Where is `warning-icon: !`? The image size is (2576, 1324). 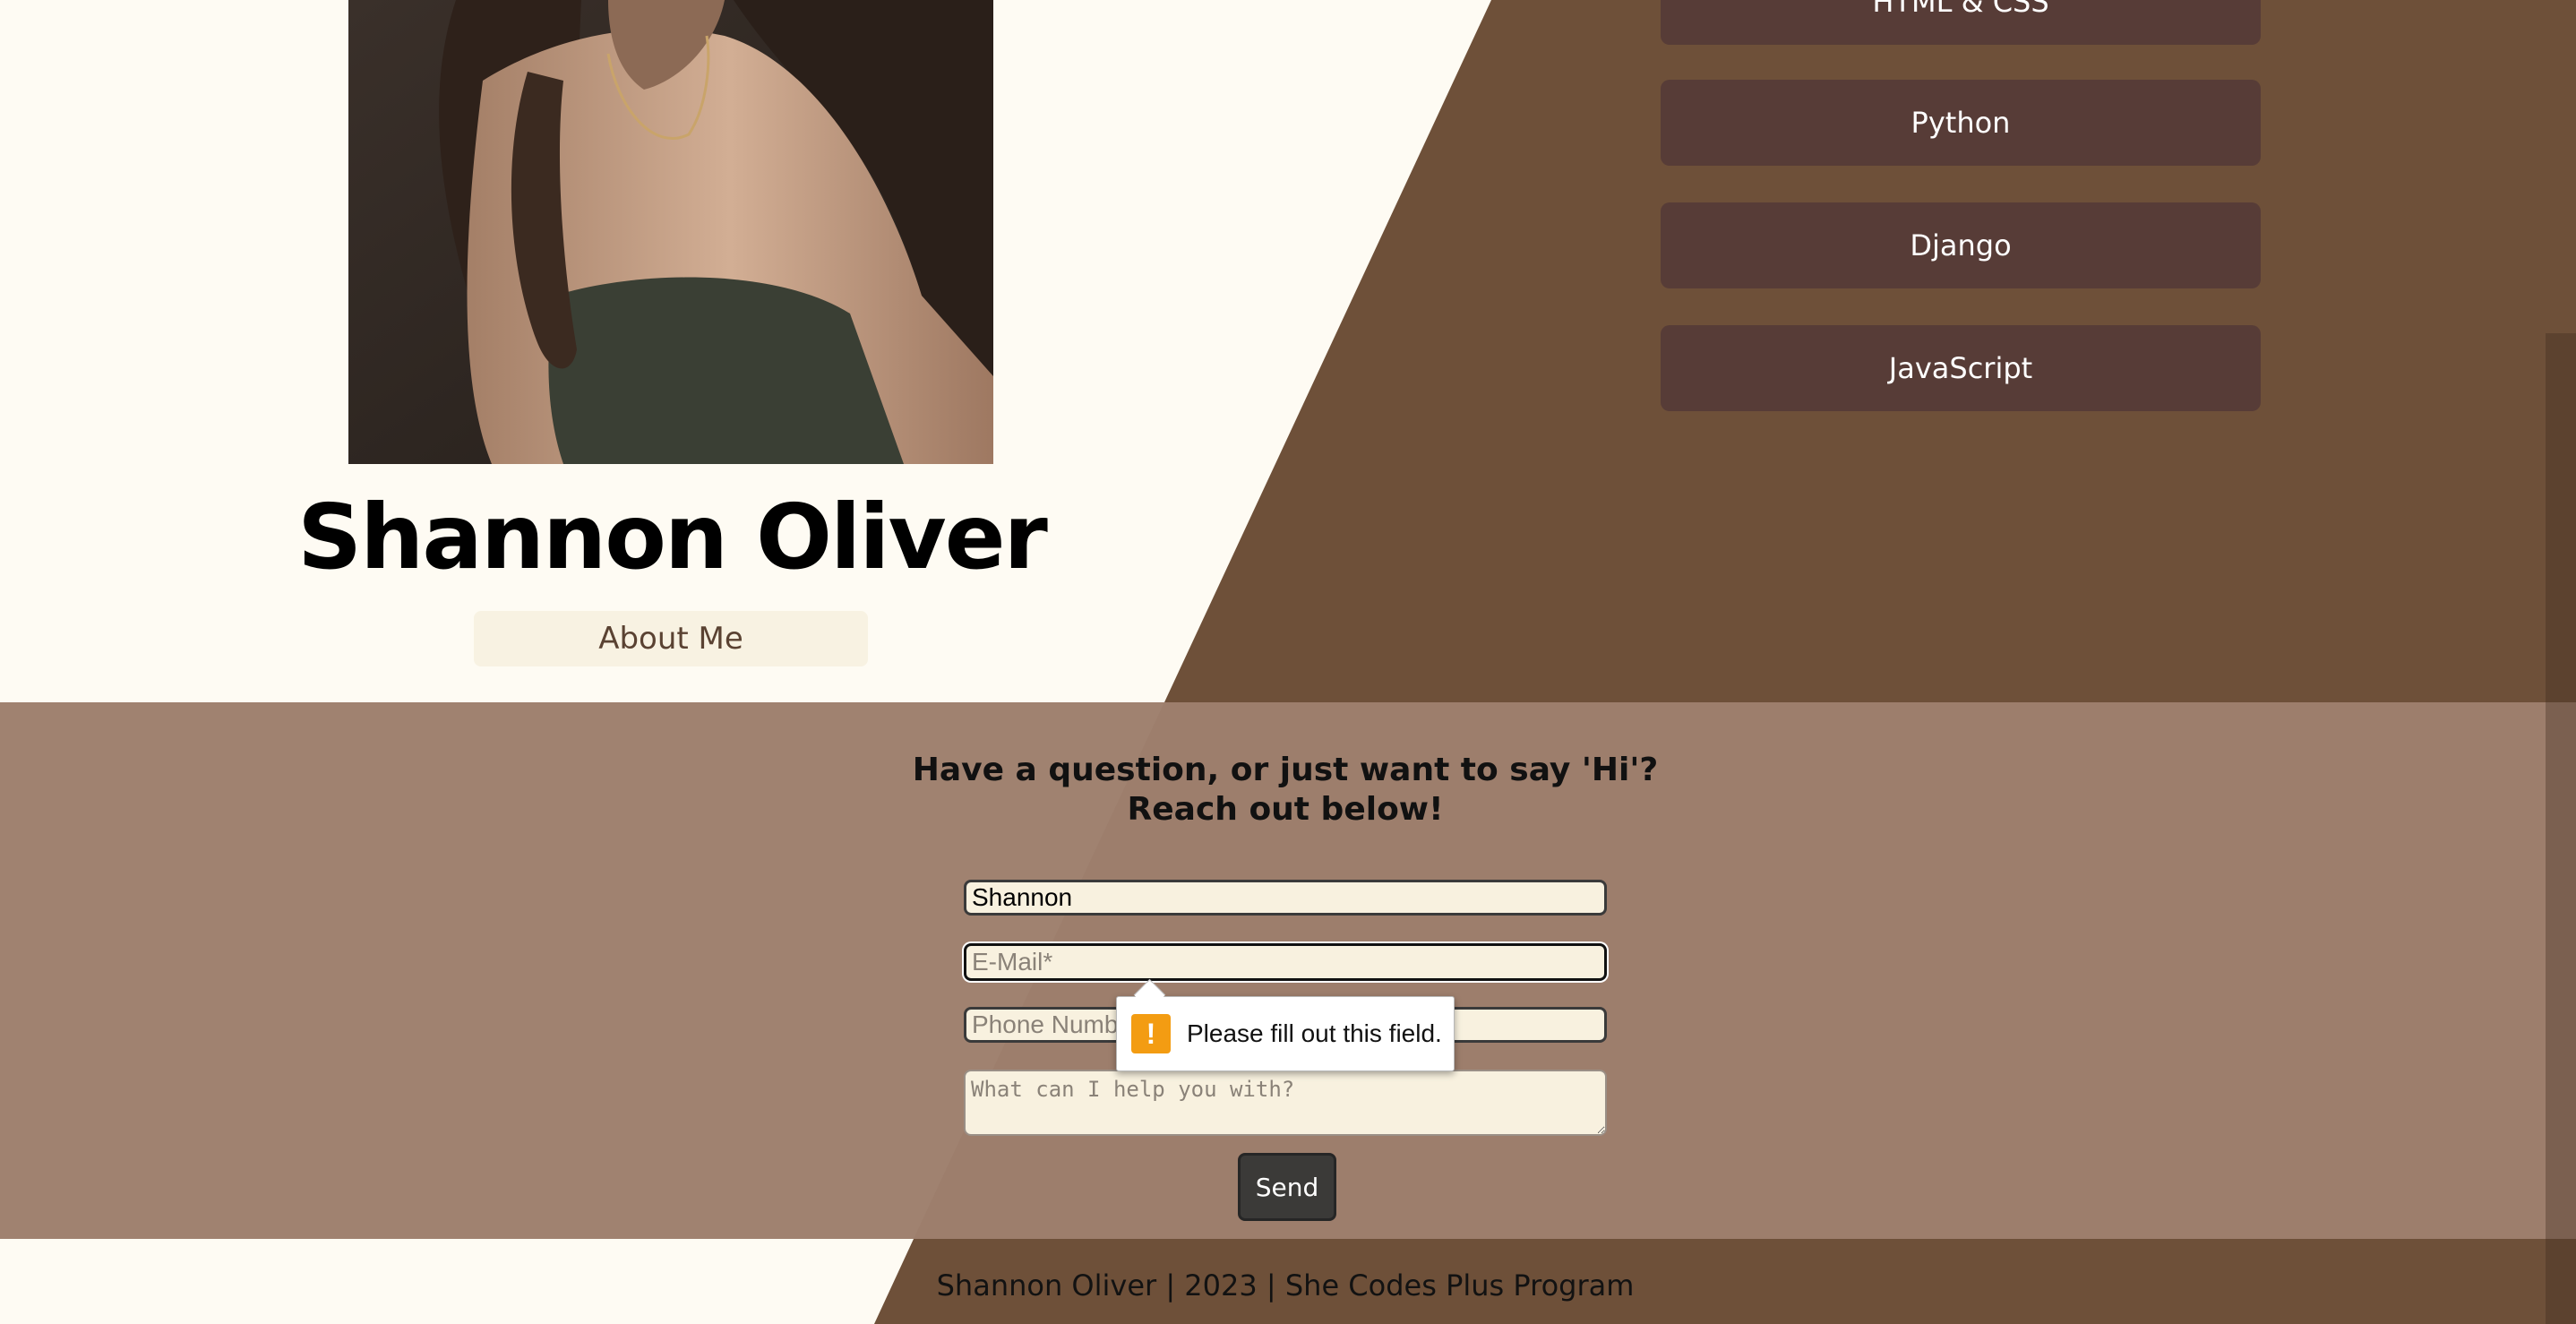 warning-icon: ! is located at coordinates (1151, 1033).